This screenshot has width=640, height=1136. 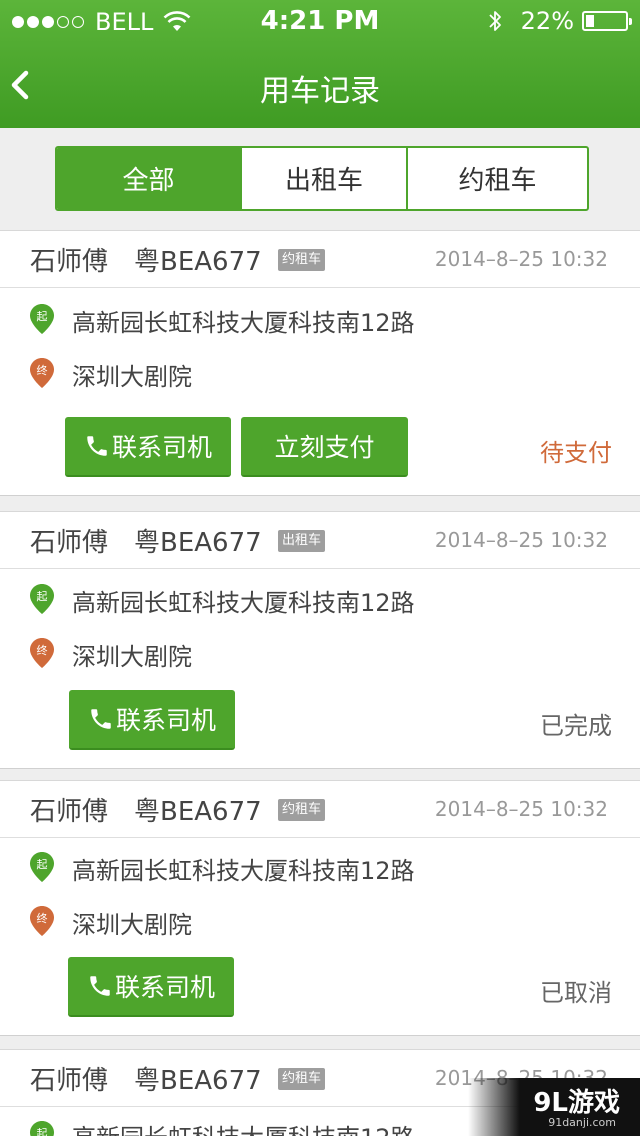 What do you see at coordinates (302, 541) in the screenshot?
I see `car-type-badge: 出租车` at bounding box center [302, 541].